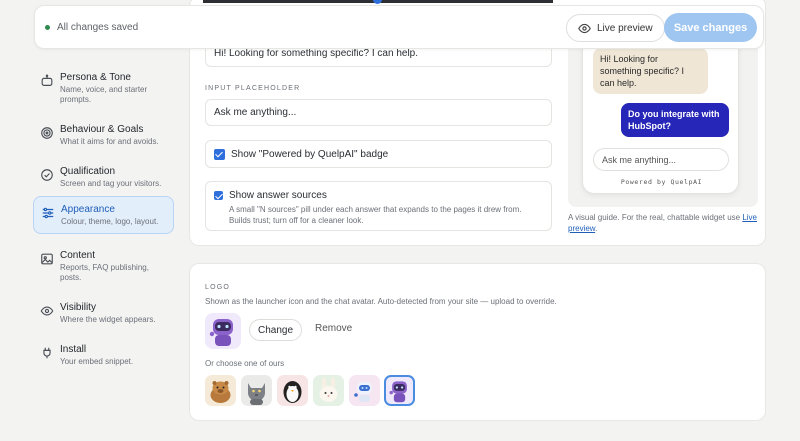  I want to click on target-icon, so click(47, 133).